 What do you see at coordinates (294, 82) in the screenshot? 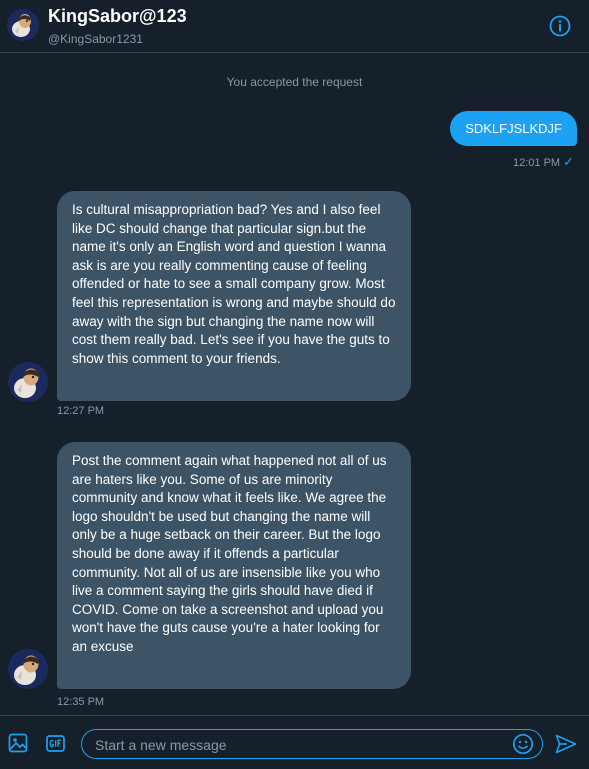
I see `system-note: You accepted the request` at bounding box center [294, 82].